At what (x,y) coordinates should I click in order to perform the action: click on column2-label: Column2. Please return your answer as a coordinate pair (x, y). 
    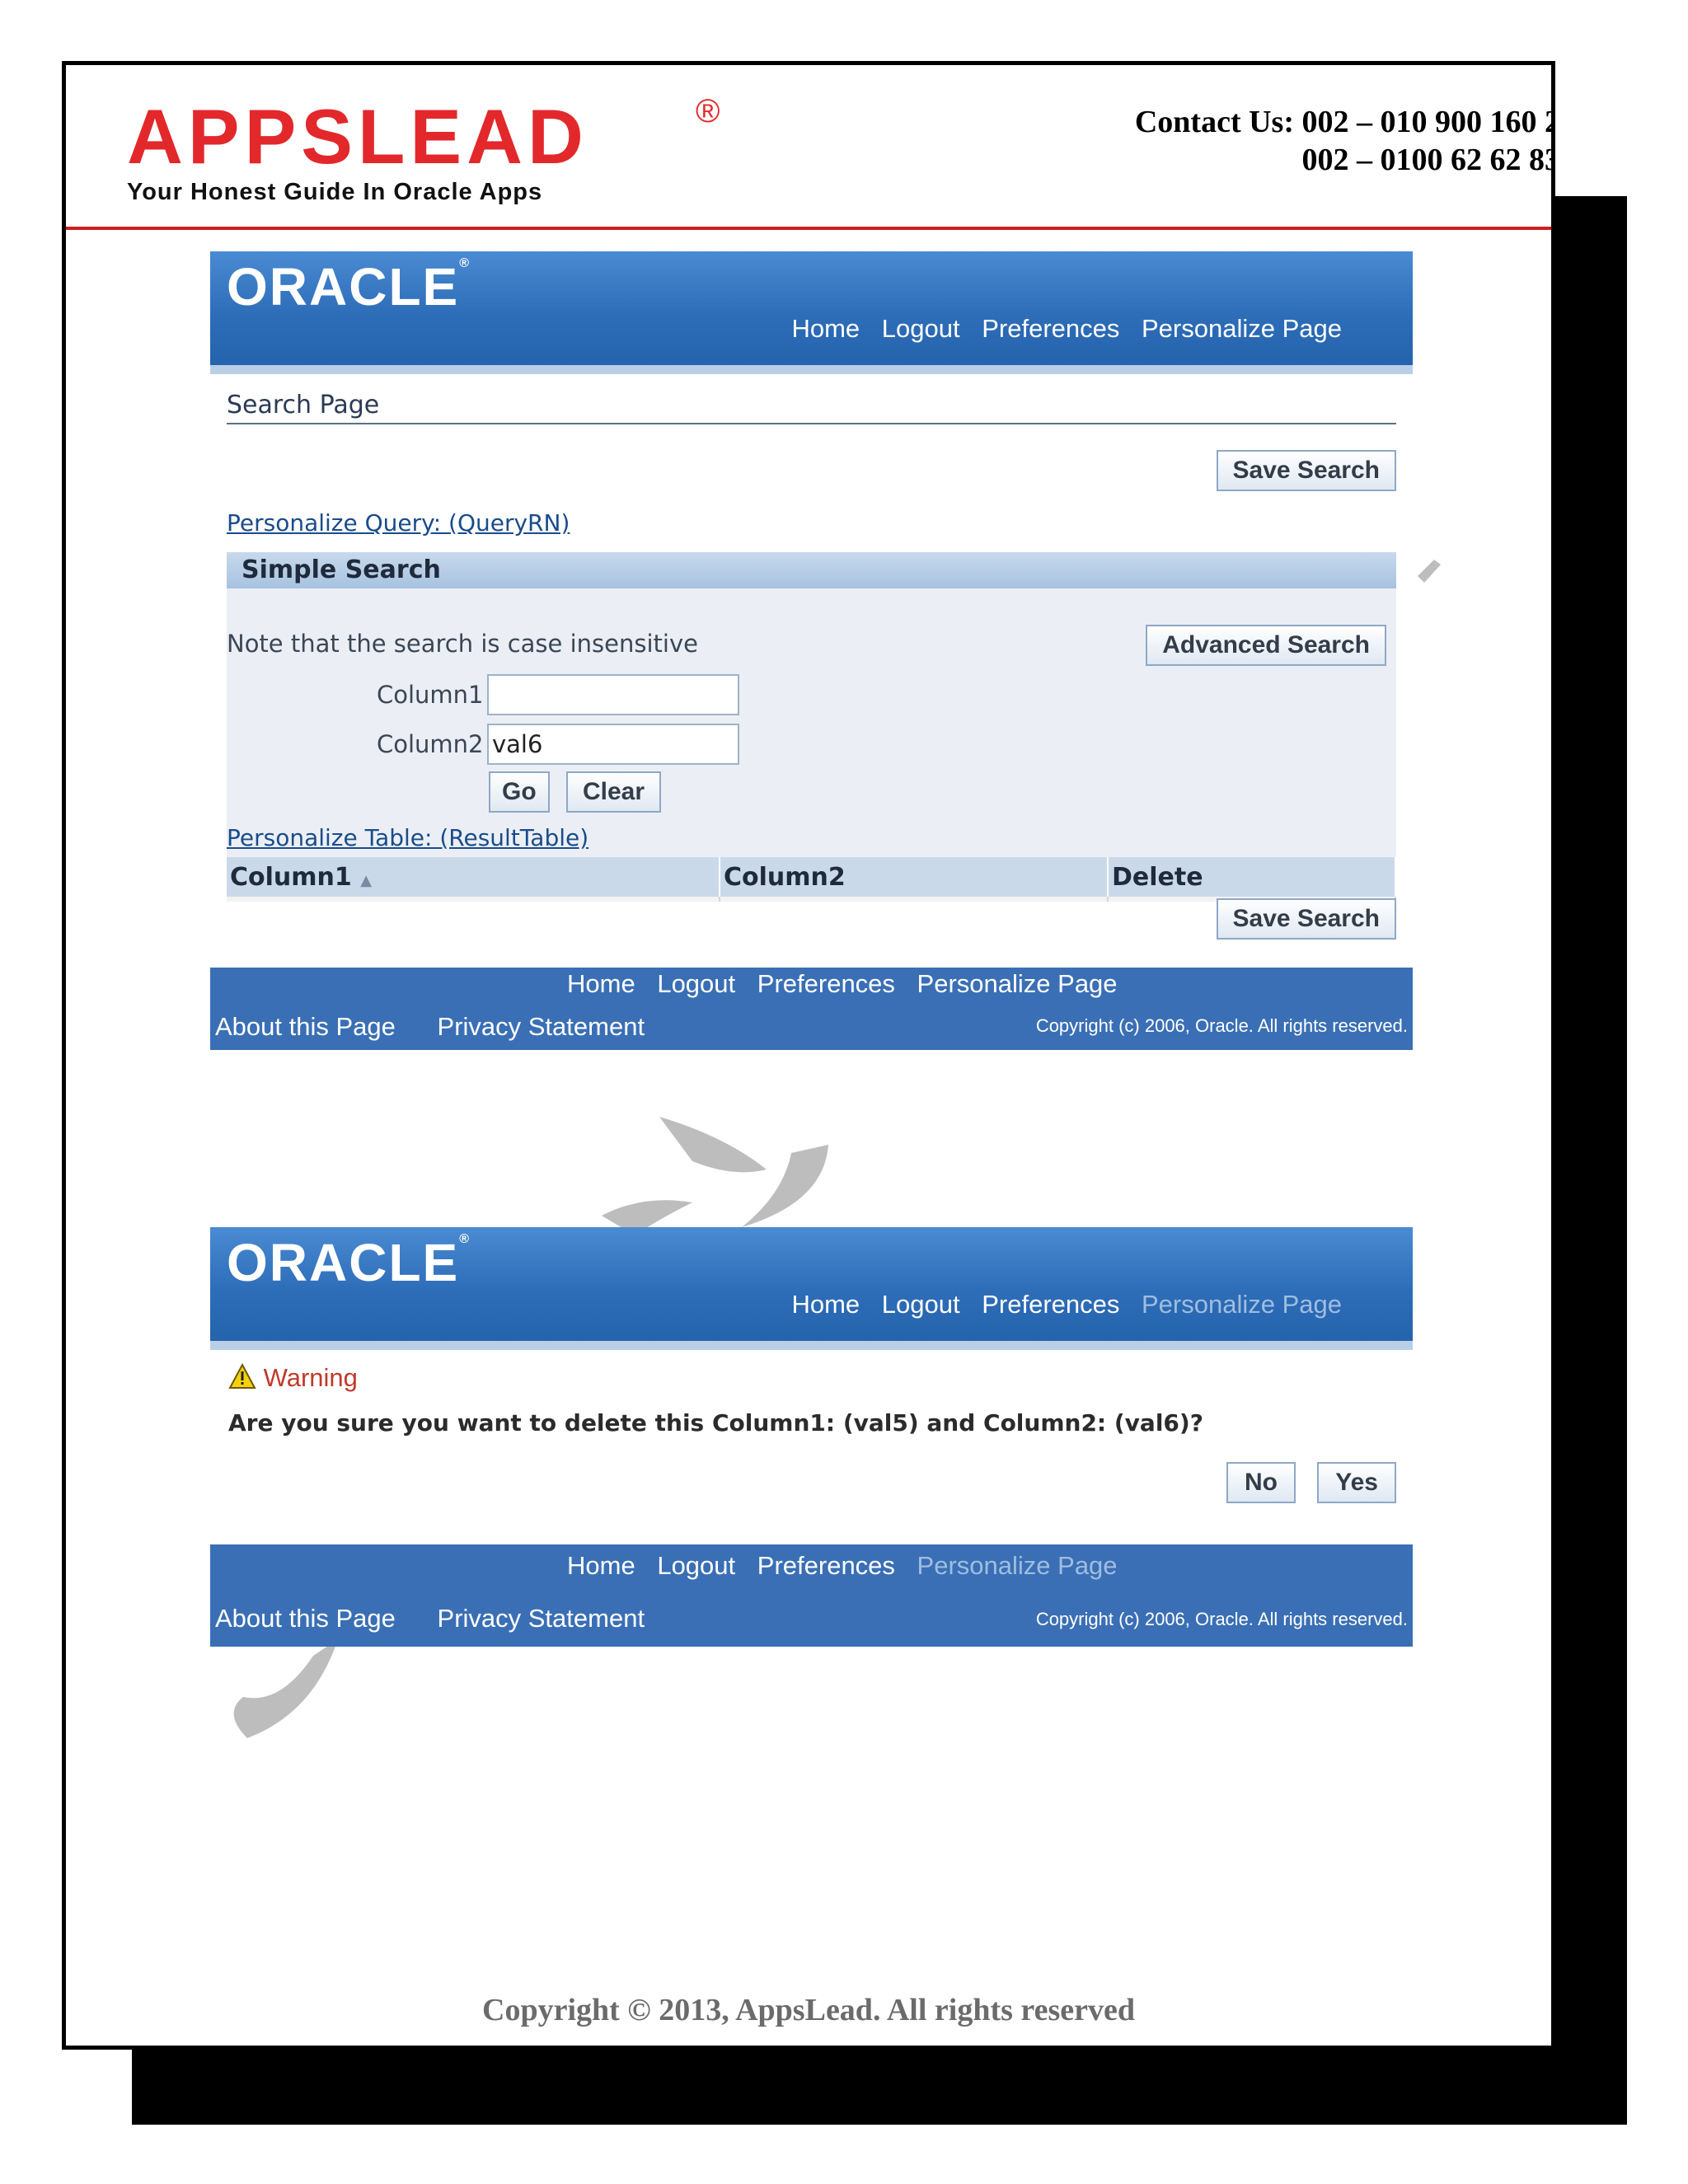
    Looking at the image, I should click on (430, 744).